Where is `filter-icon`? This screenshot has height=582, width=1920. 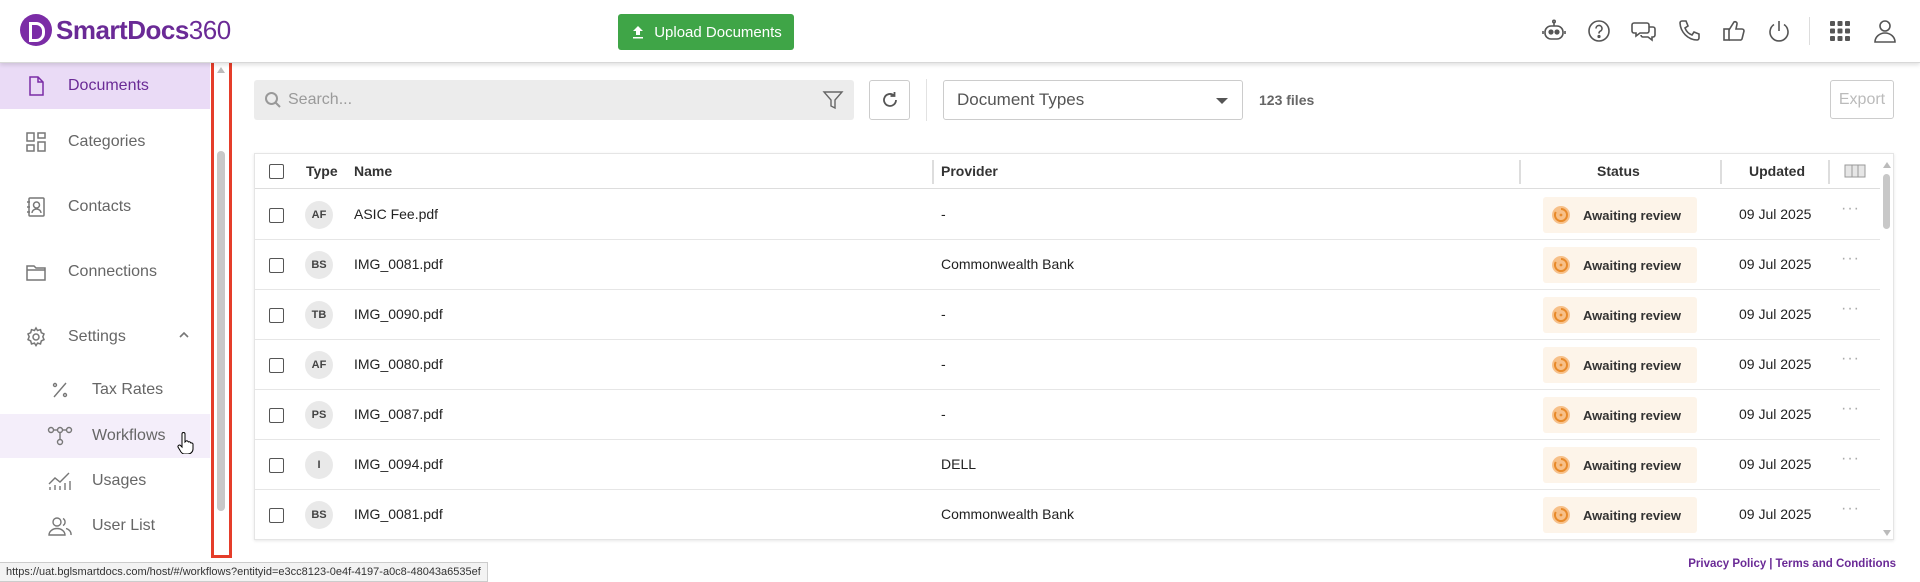
filter-icon is located at coordinates (833, 100).